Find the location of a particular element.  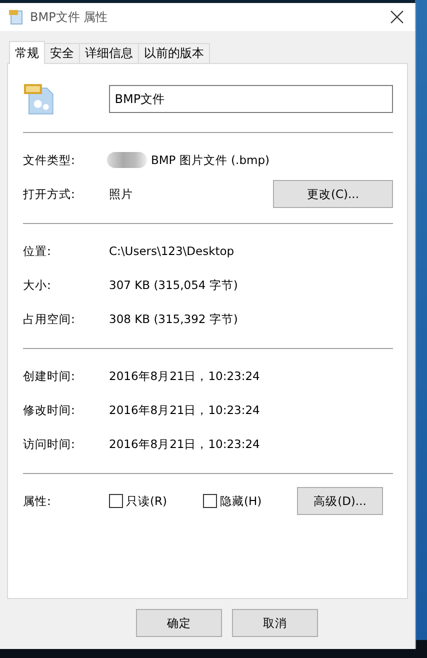

window-title: BMP文件 属性 is located at coordinates (69, 17).